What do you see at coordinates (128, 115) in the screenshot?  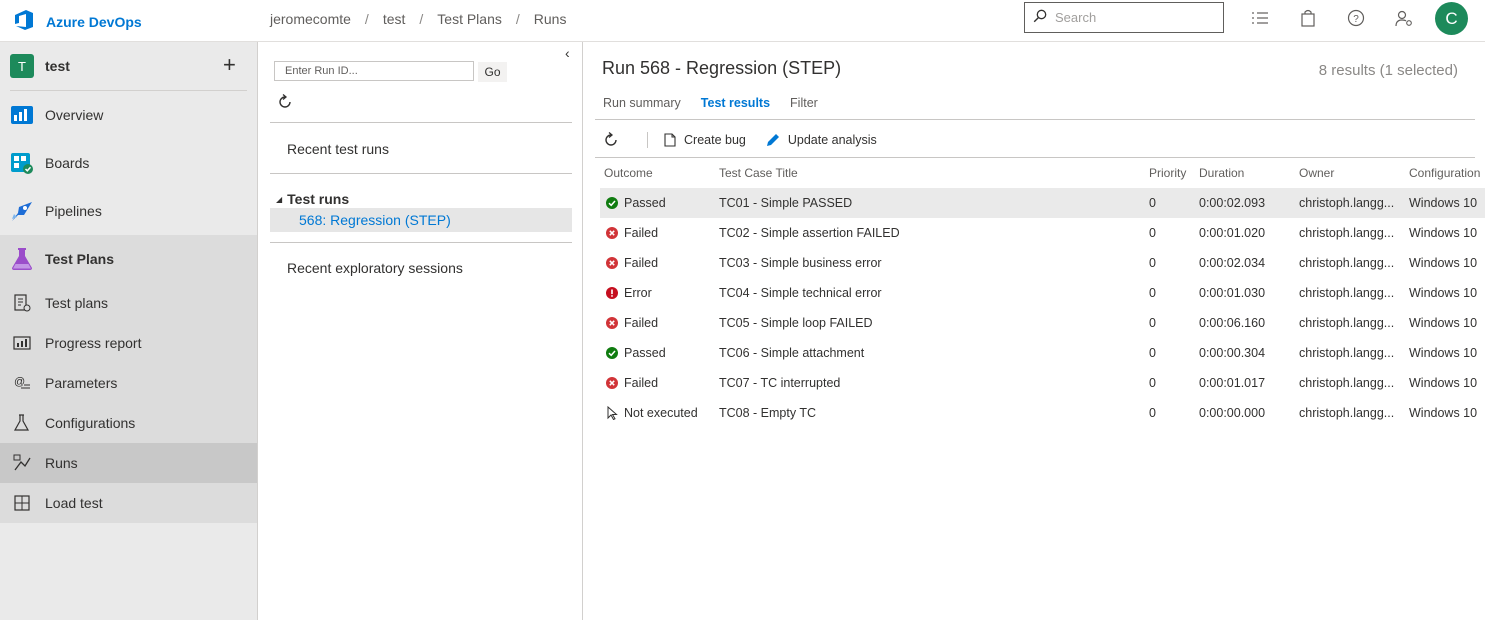 I see `nav-item-overview: Overview` at bounding box center [128, 115].